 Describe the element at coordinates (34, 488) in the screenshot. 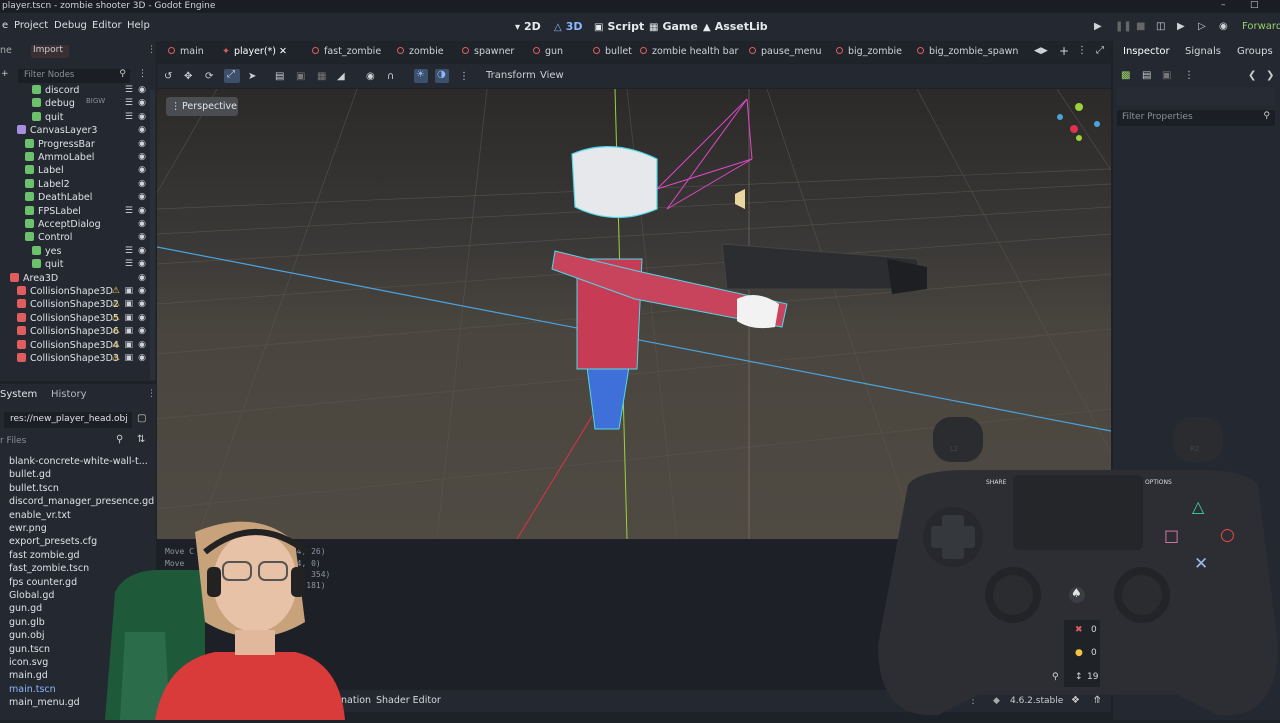

I see `file-item: bullet.tscn` at that location.